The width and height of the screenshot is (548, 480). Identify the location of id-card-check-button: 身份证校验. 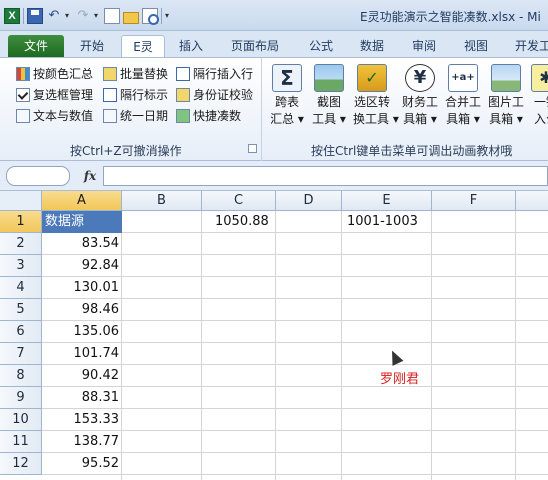
(214, 94).